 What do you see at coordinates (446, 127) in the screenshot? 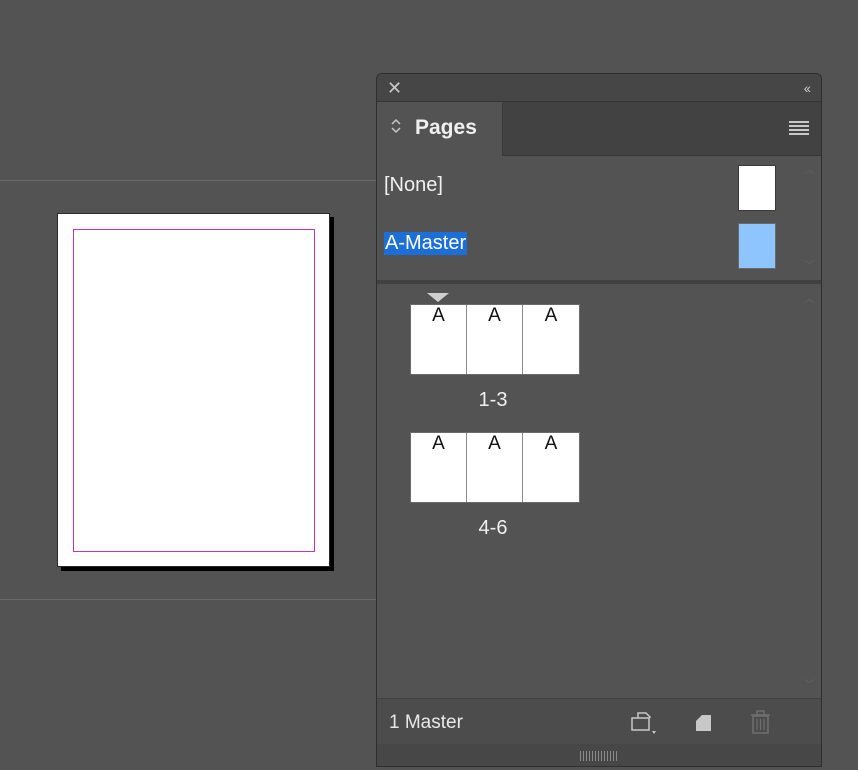
I see `tab-label: Pages` at bounding box center [446, 127].